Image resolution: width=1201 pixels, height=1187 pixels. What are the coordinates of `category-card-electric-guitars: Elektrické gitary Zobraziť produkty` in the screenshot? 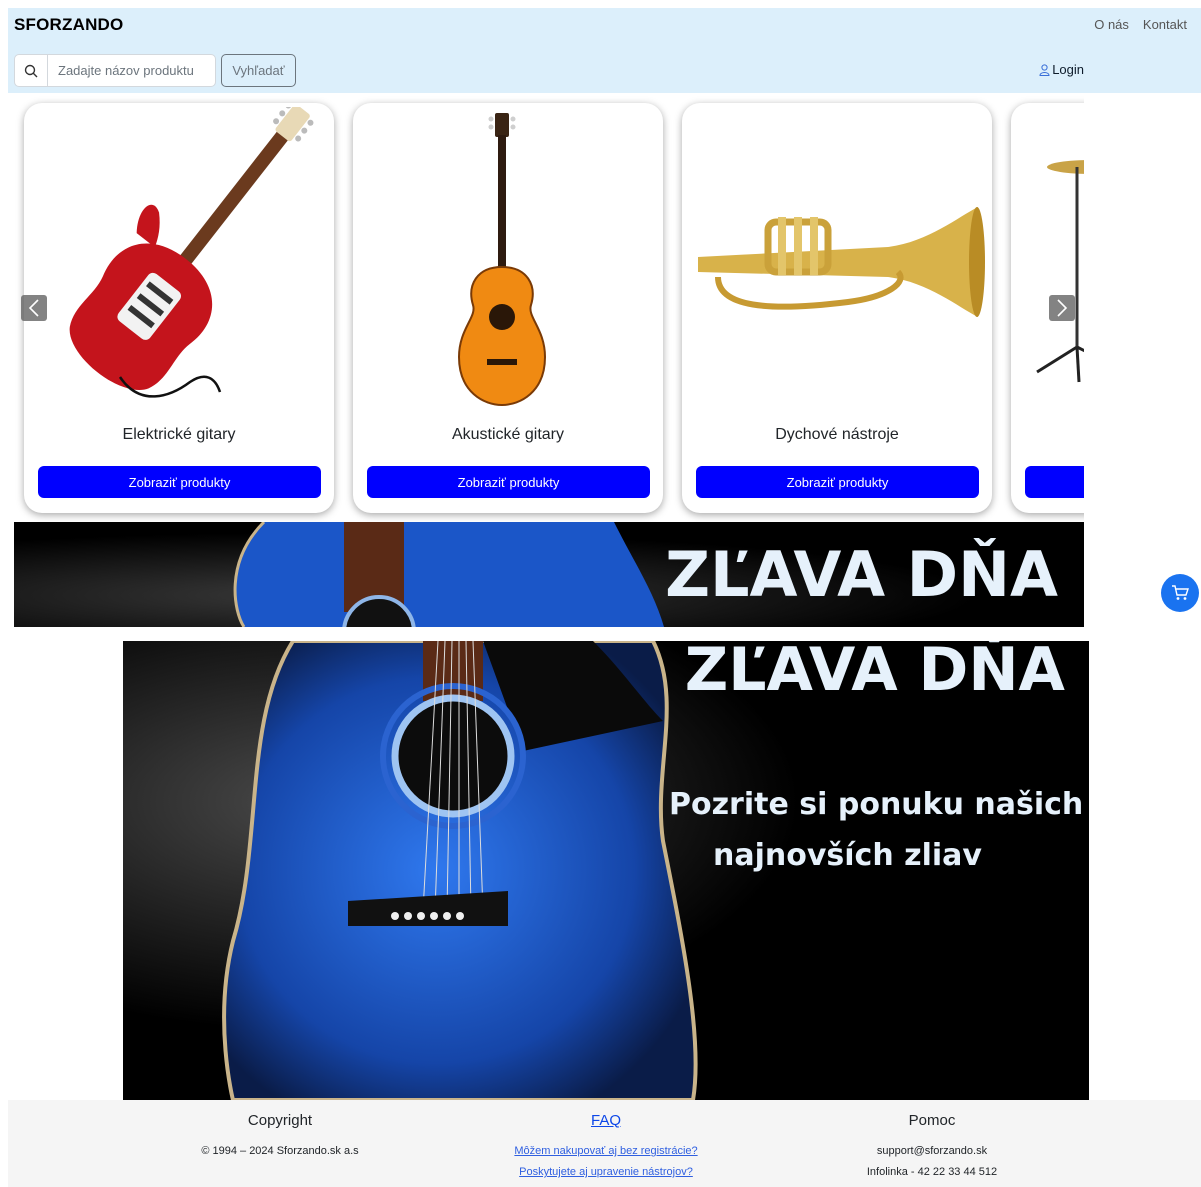 It's located at (179, 308).